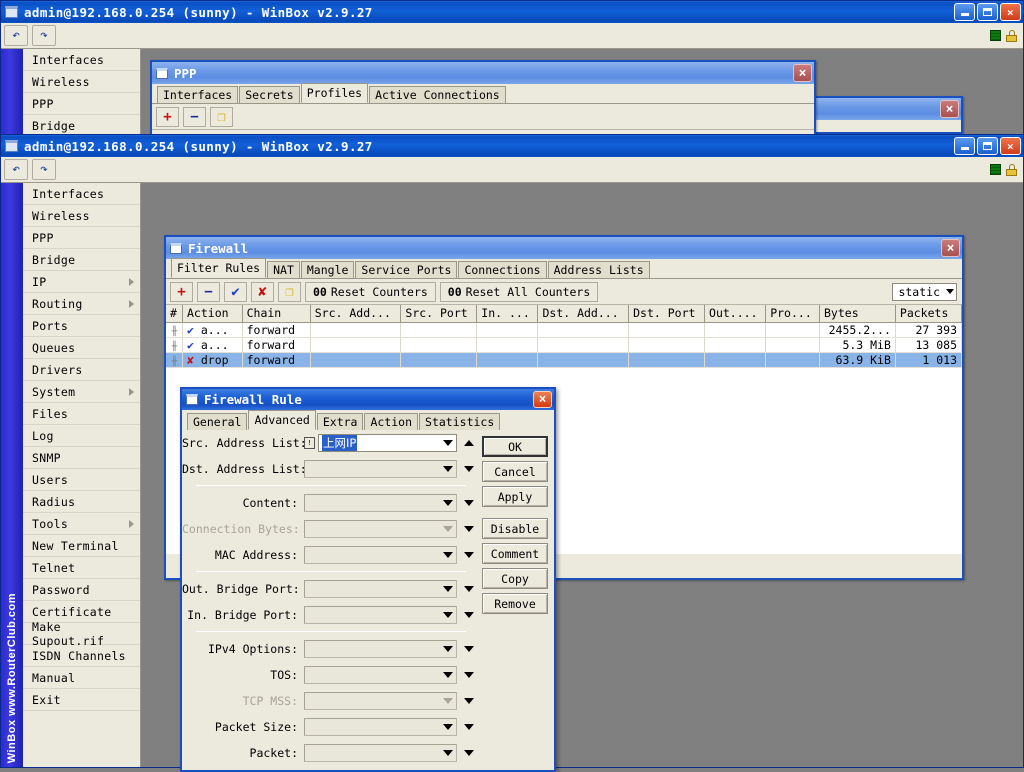 The image size is (1024, 772). What do you see at coordinates (519, 292) in the screenshot?
I see `reset-all-counters-button: 00 Reset All Counters` at bounding box center [519, 292].